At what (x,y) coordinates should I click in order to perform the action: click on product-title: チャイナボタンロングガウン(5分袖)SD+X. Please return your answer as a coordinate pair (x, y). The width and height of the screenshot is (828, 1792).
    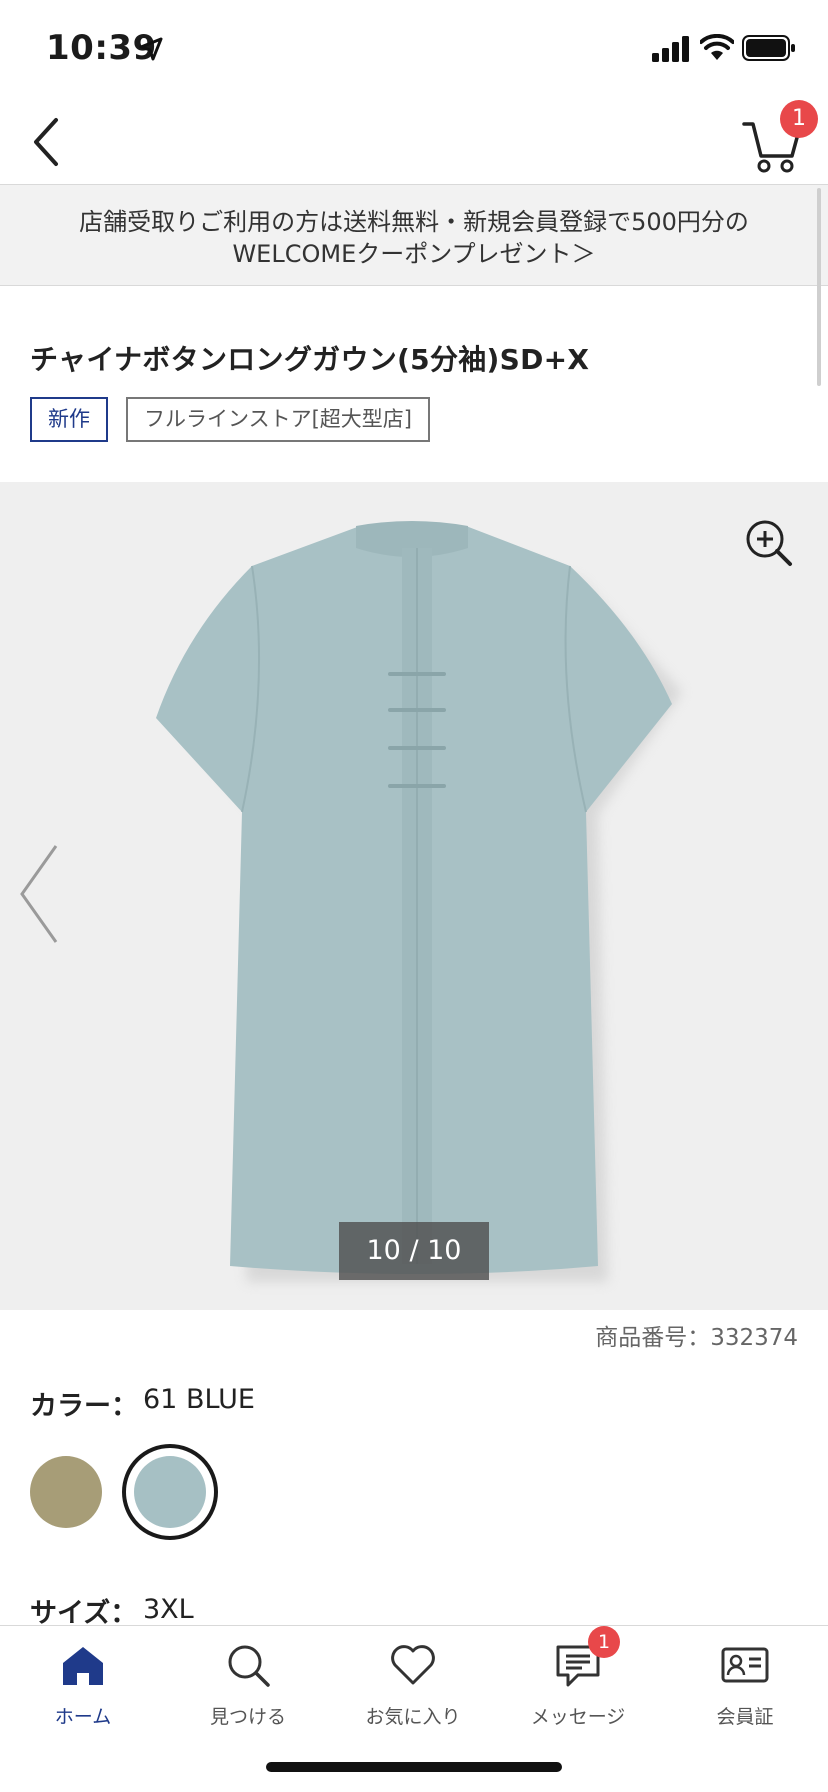
    Looking at the image, I should click on (310, 359).